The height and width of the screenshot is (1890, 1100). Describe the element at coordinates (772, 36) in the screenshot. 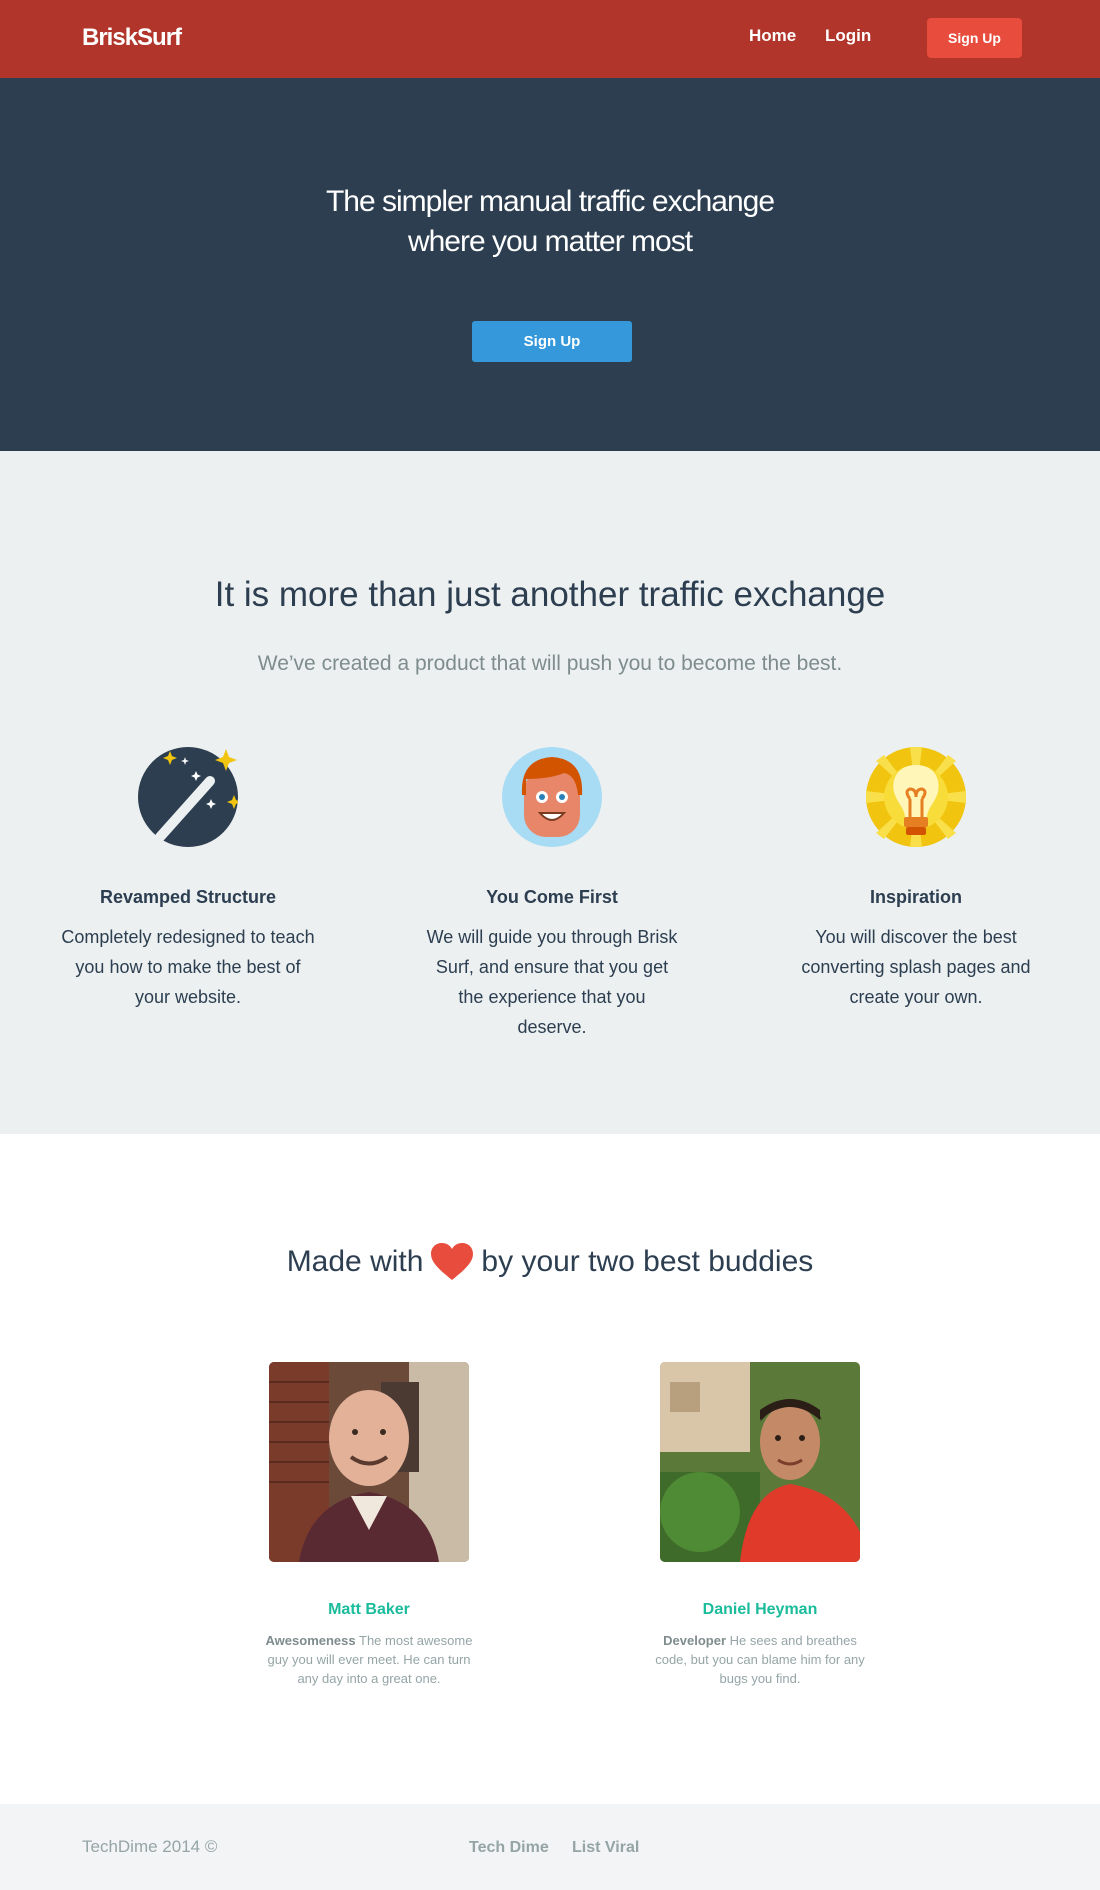

I see `nav-home-link: Home` at that location.